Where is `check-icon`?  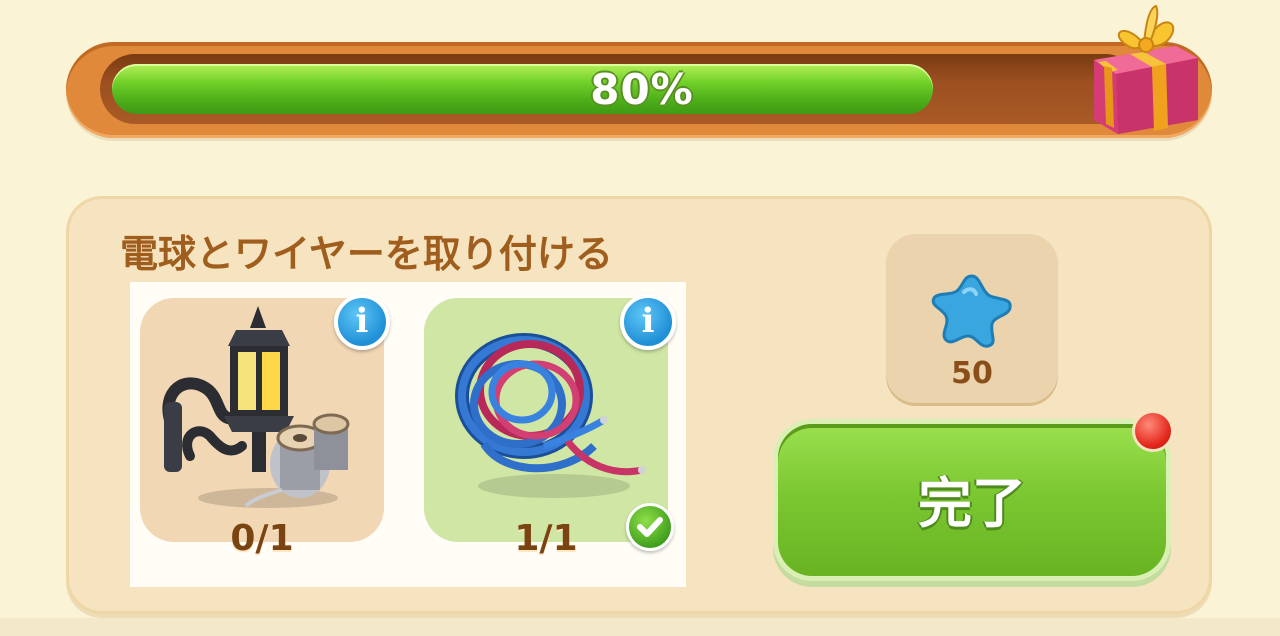
check-icon is located at coordinates (650, 527).